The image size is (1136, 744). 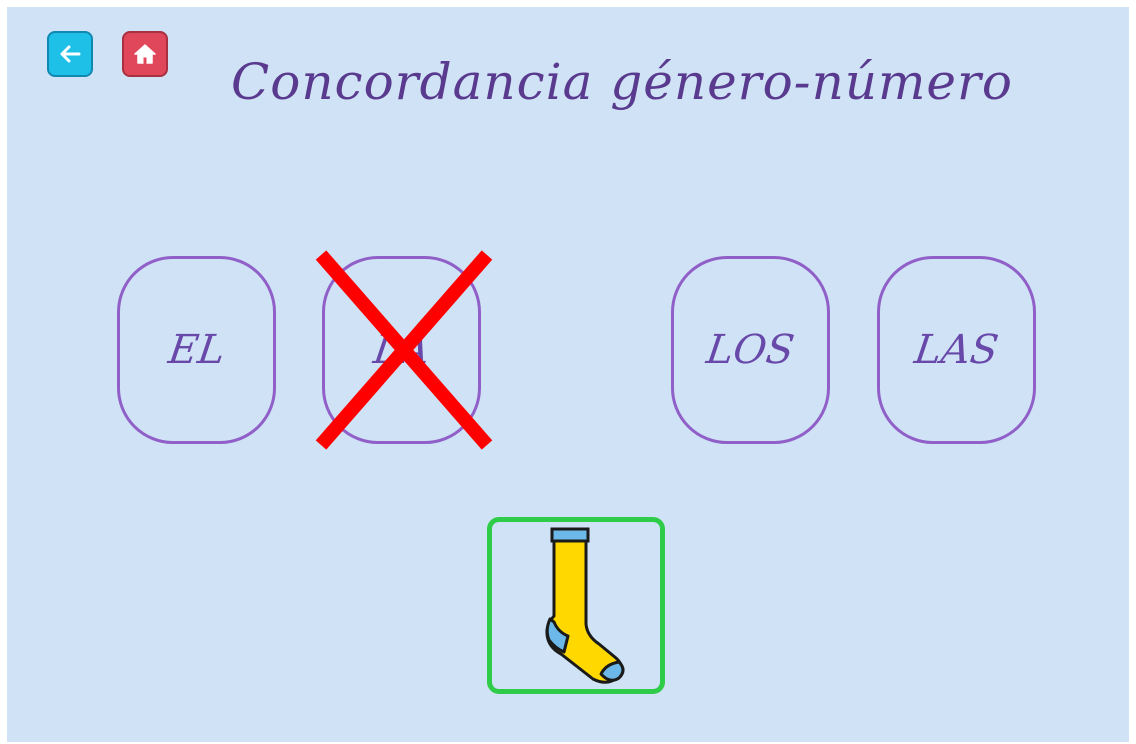 I want to click on article-option-el: EL, so click(x=196, y=350).